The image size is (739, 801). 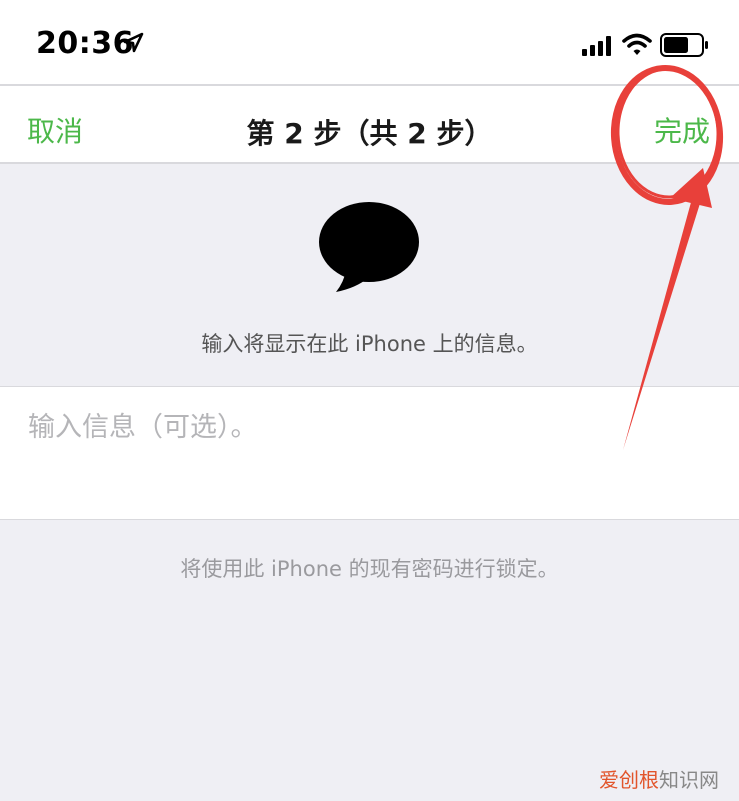 I want to click on nav-bar: 取消 第 2 步（共 2 步） 完成, so click(x=369, y=124).